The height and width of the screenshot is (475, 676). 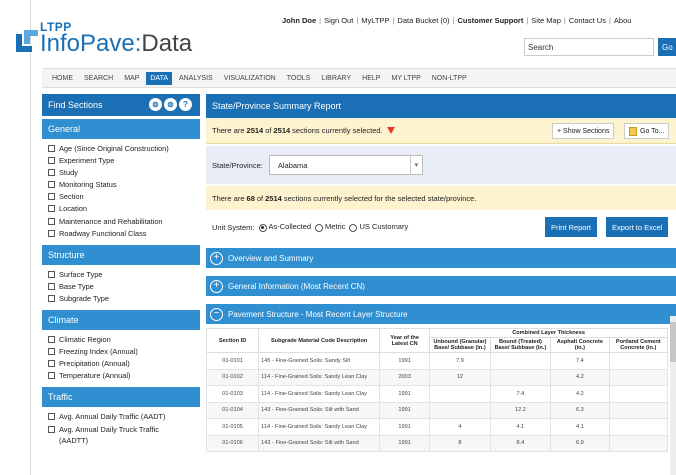 I want to click on nav-item-map: MAP, so click(x=131, y=78).